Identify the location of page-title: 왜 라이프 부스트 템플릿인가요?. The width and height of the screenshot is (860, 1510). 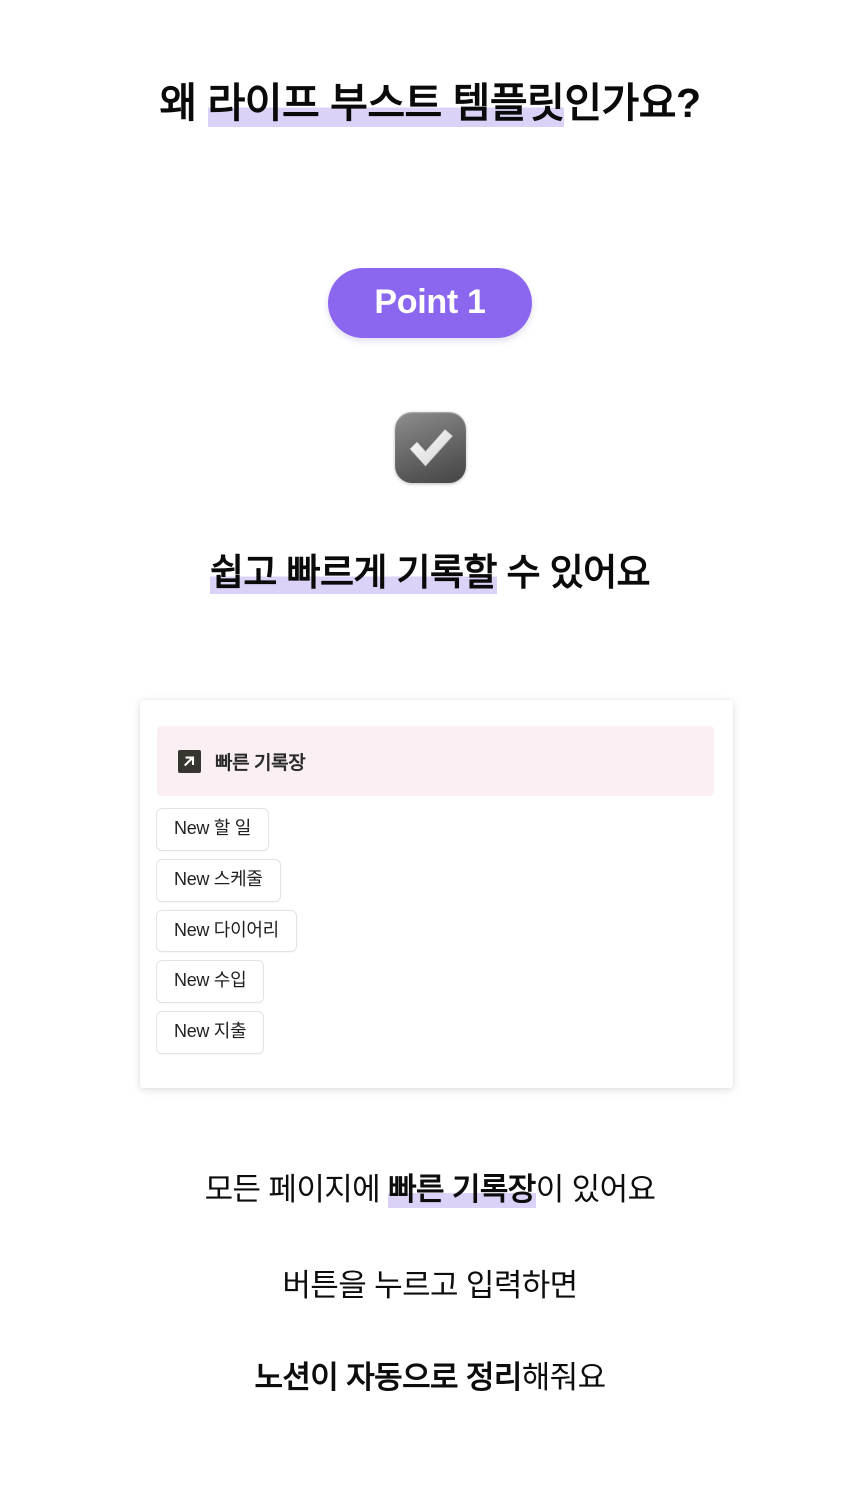
(430, 103).